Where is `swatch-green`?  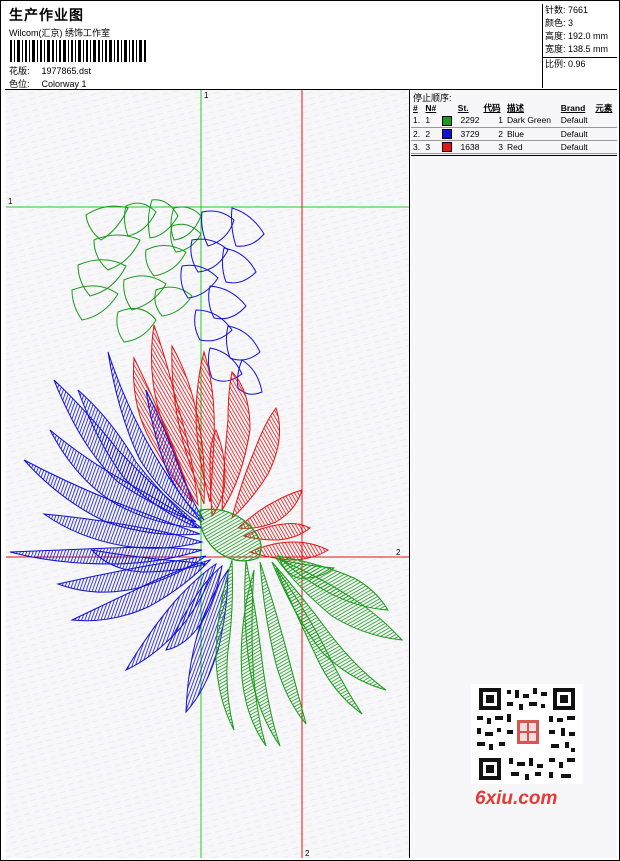 swatch-green is located at coordinates (447, 120).